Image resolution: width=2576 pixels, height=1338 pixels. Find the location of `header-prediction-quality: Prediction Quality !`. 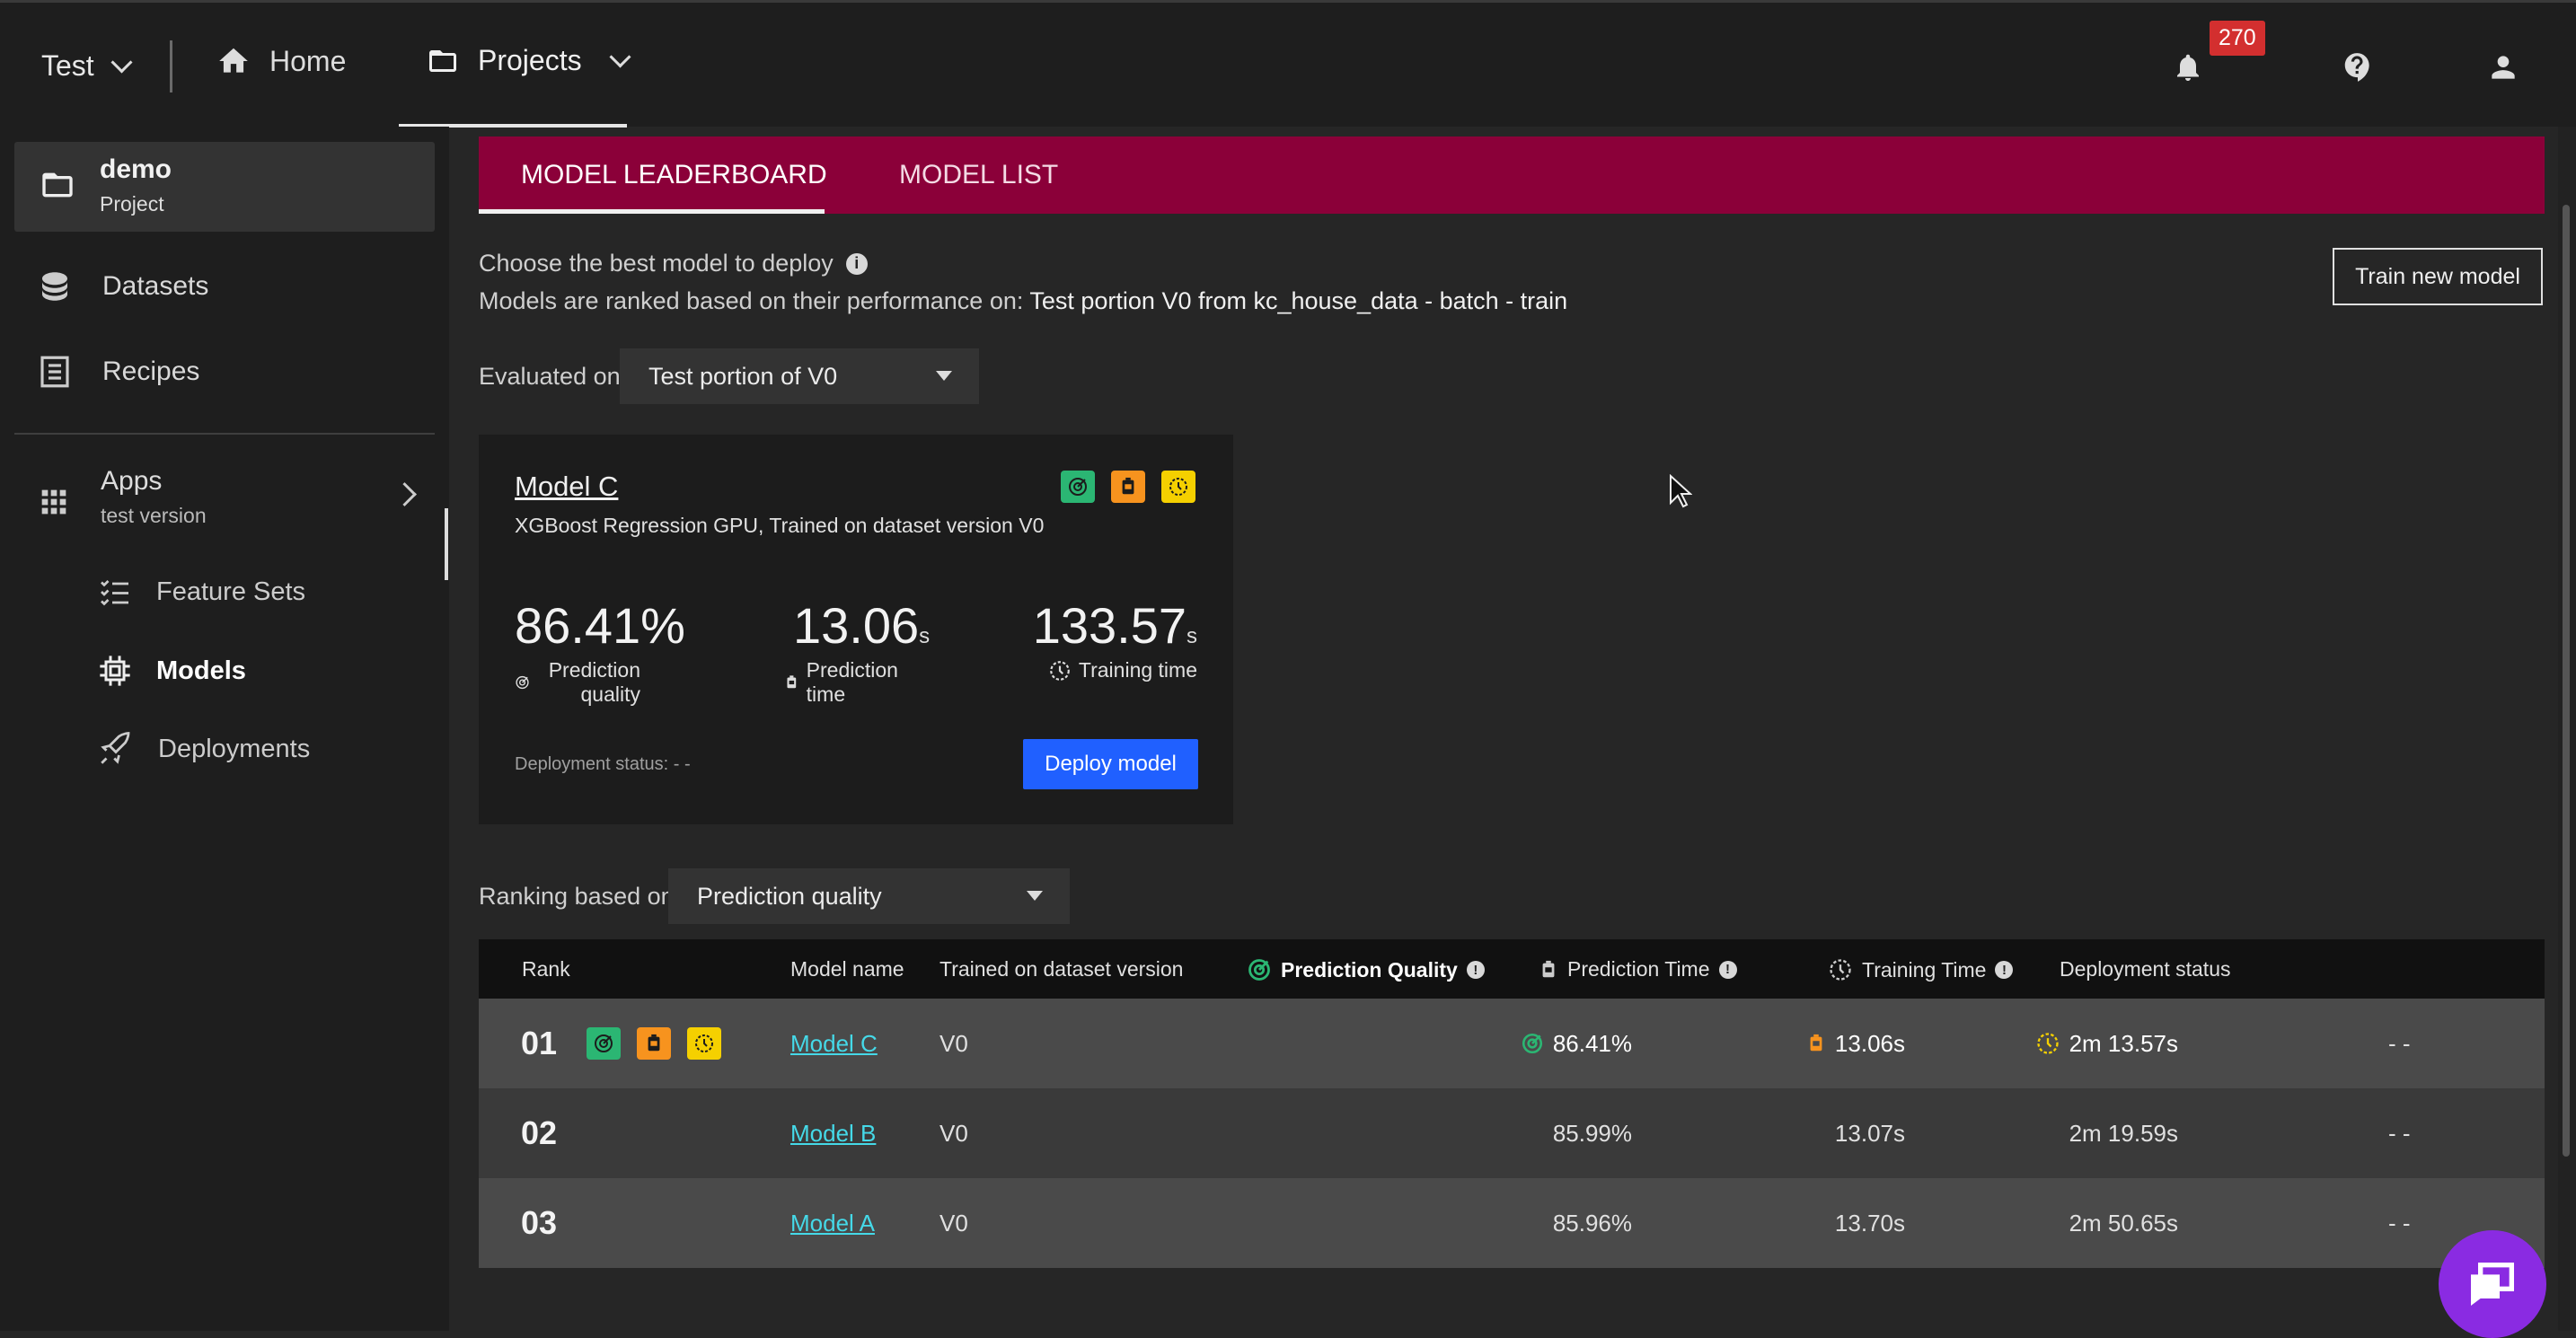

header-prediction-quality: Prediction Quality ! is located at coordinates (1366, 969).